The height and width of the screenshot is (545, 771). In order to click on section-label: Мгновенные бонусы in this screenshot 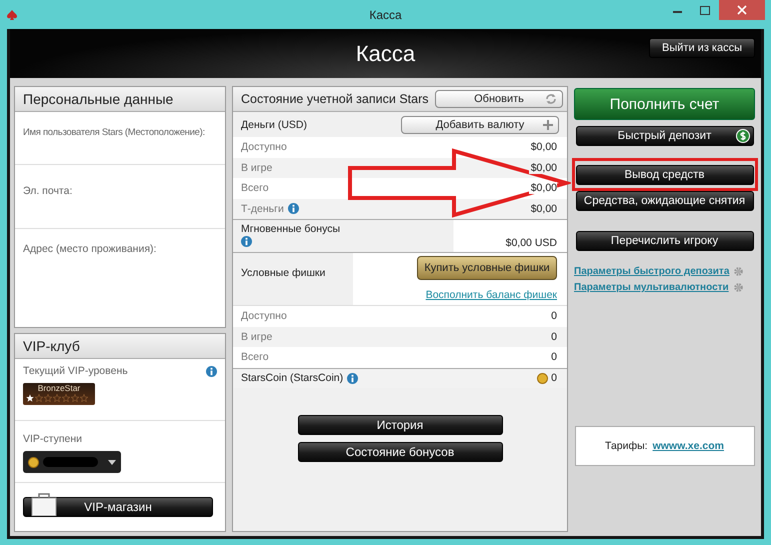, I will do `click(290, 229)`.